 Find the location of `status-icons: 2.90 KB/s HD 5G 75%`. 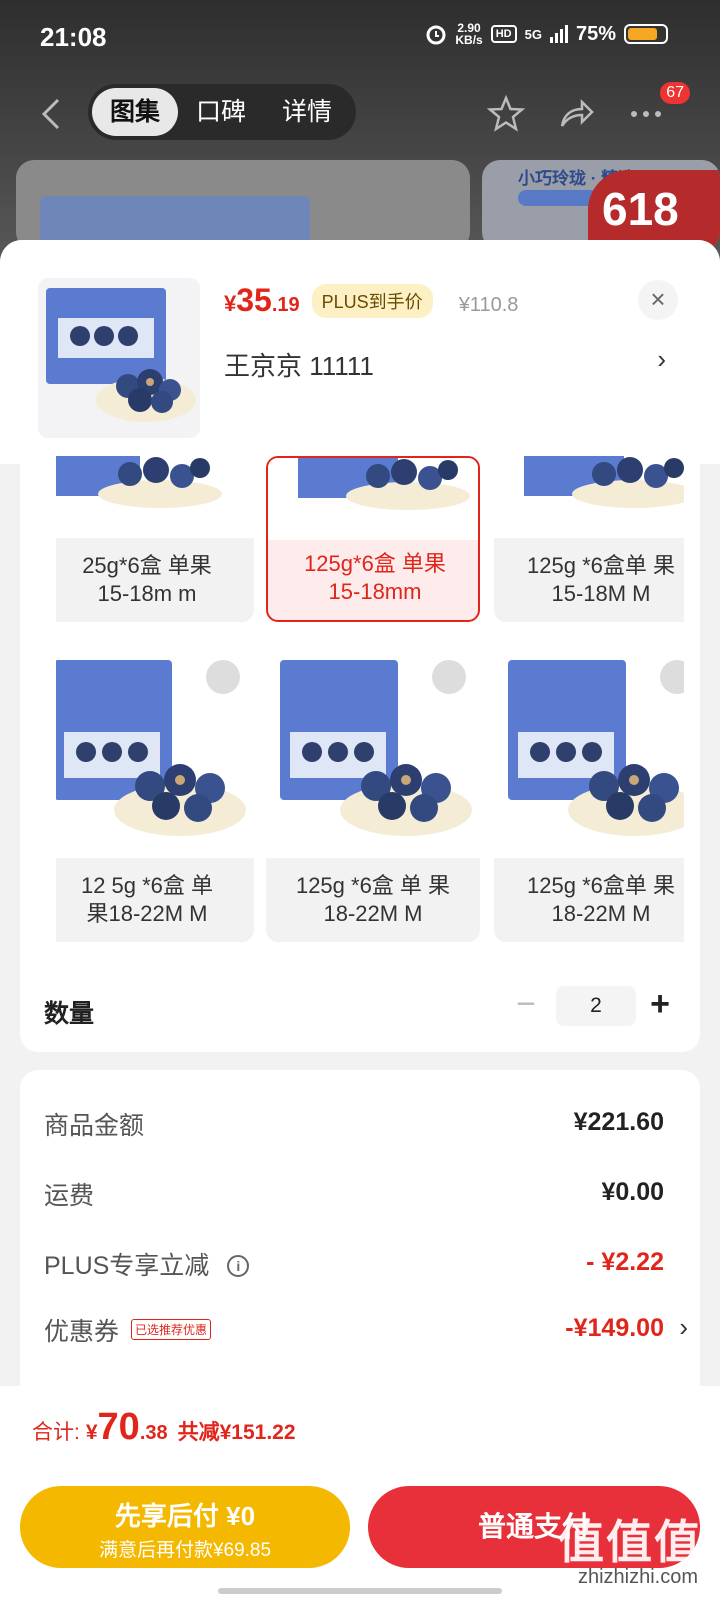

status-icons: 2.90 KB/s HD 5G 75% is located at coordinates (546, 34).